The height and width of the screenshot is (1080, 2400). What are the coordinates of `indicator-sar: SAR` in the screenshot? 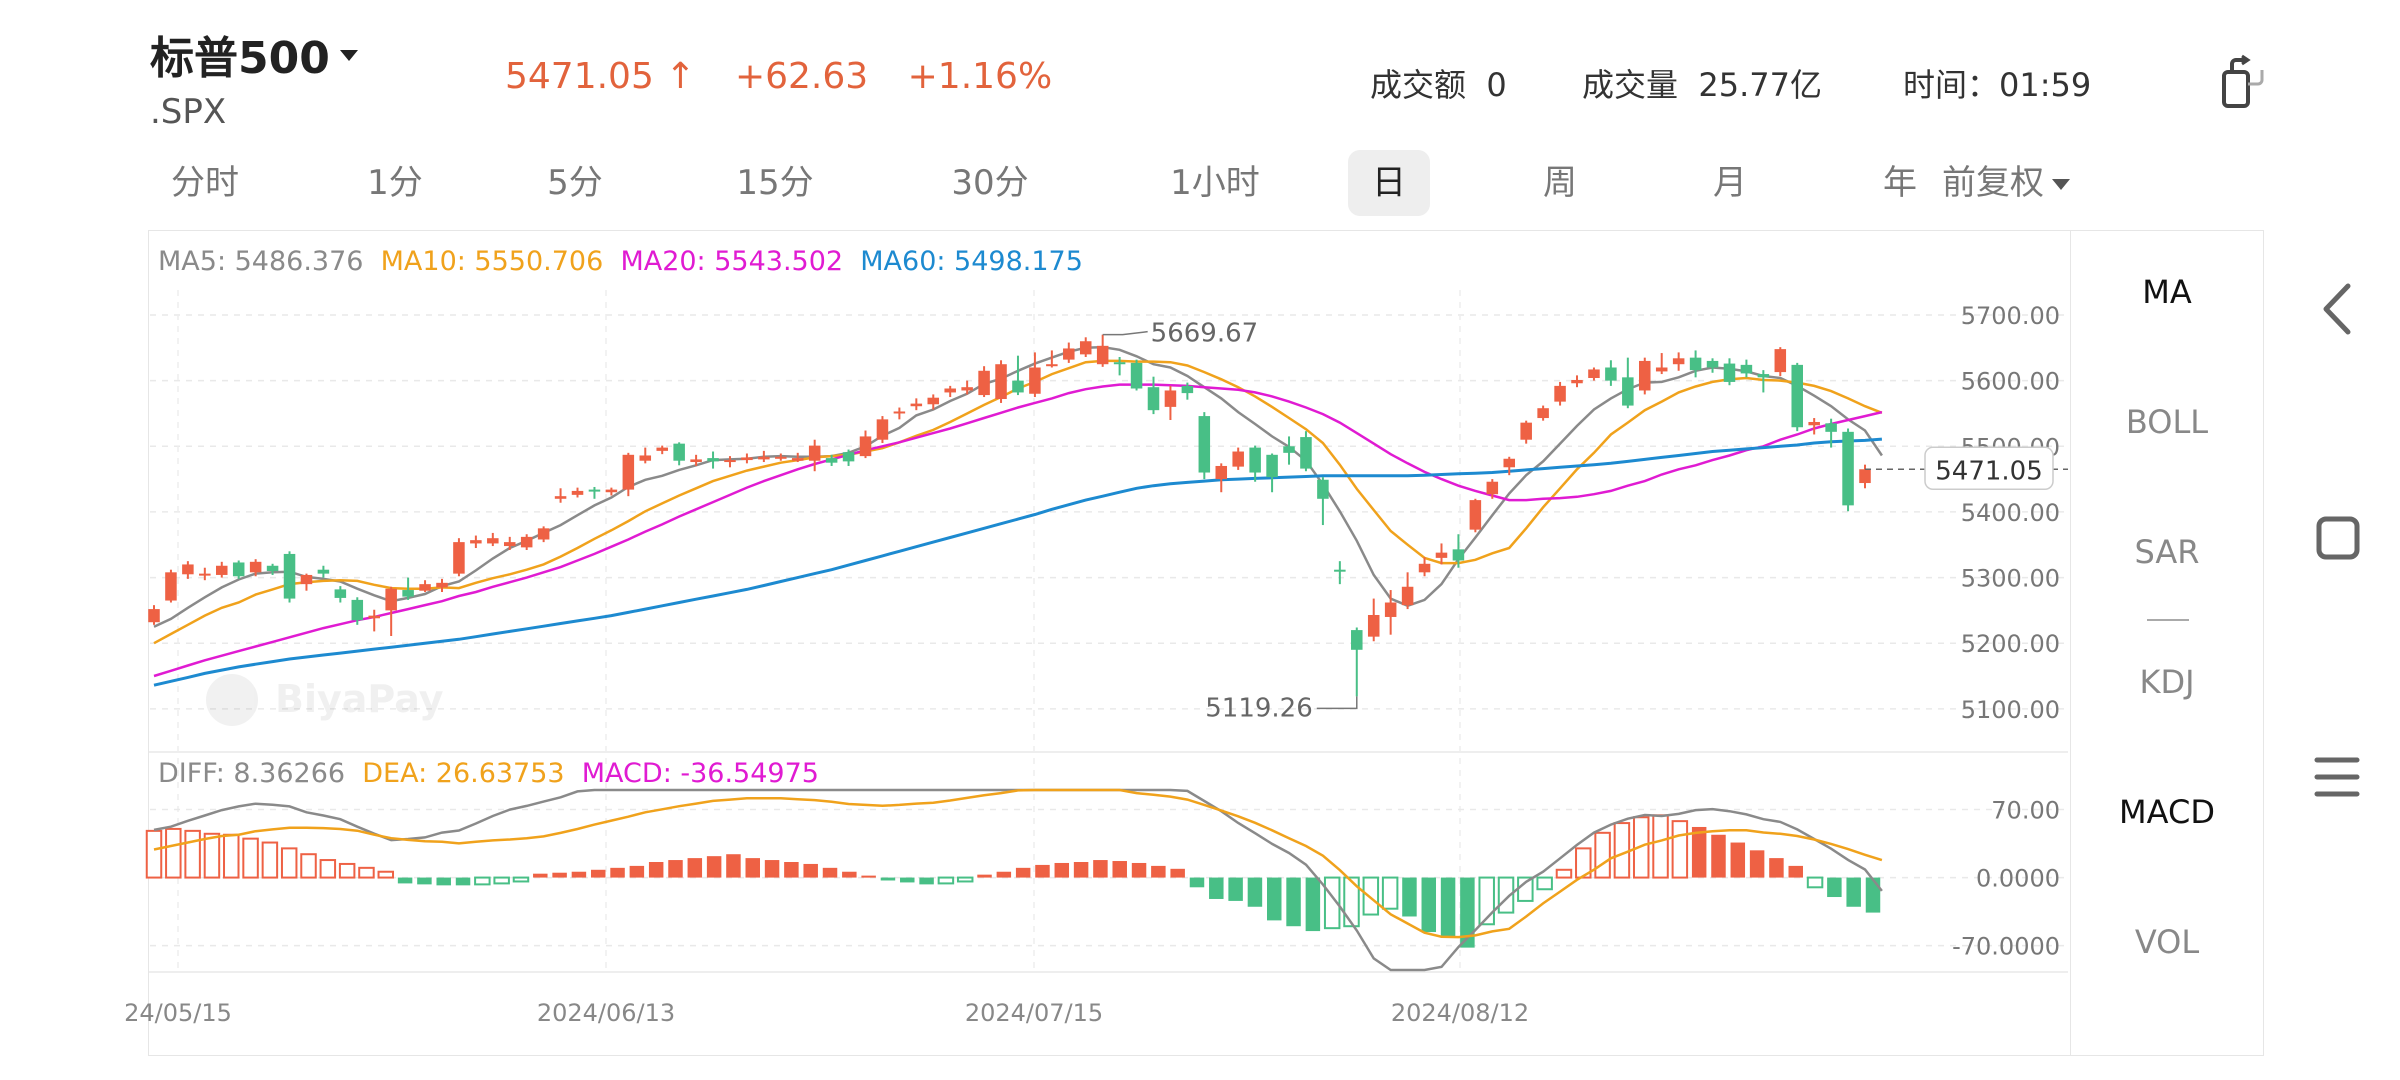 It's located at (2167, 552).